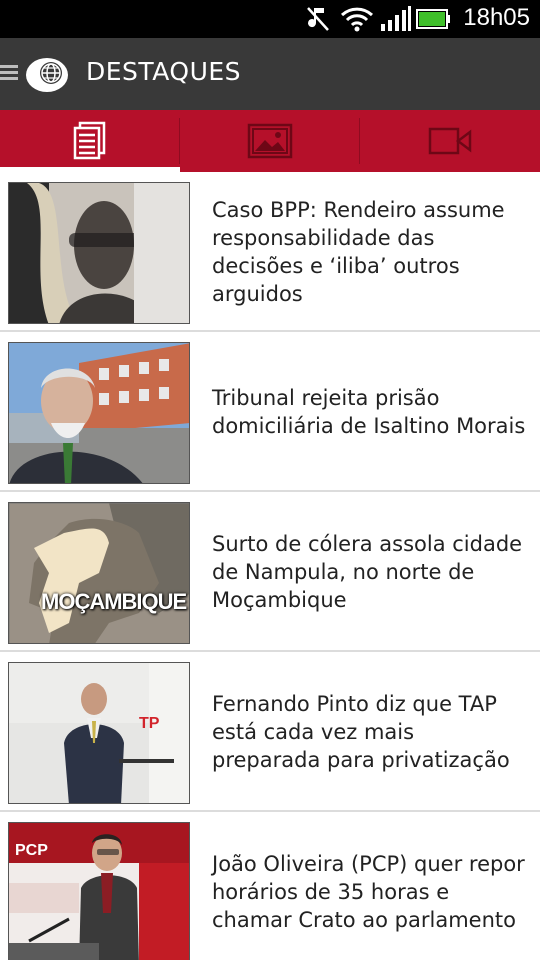 Image resolution: width=540 pixels, height=960 pixels. I want to click on globe-logo-icon, so click(47, 74).